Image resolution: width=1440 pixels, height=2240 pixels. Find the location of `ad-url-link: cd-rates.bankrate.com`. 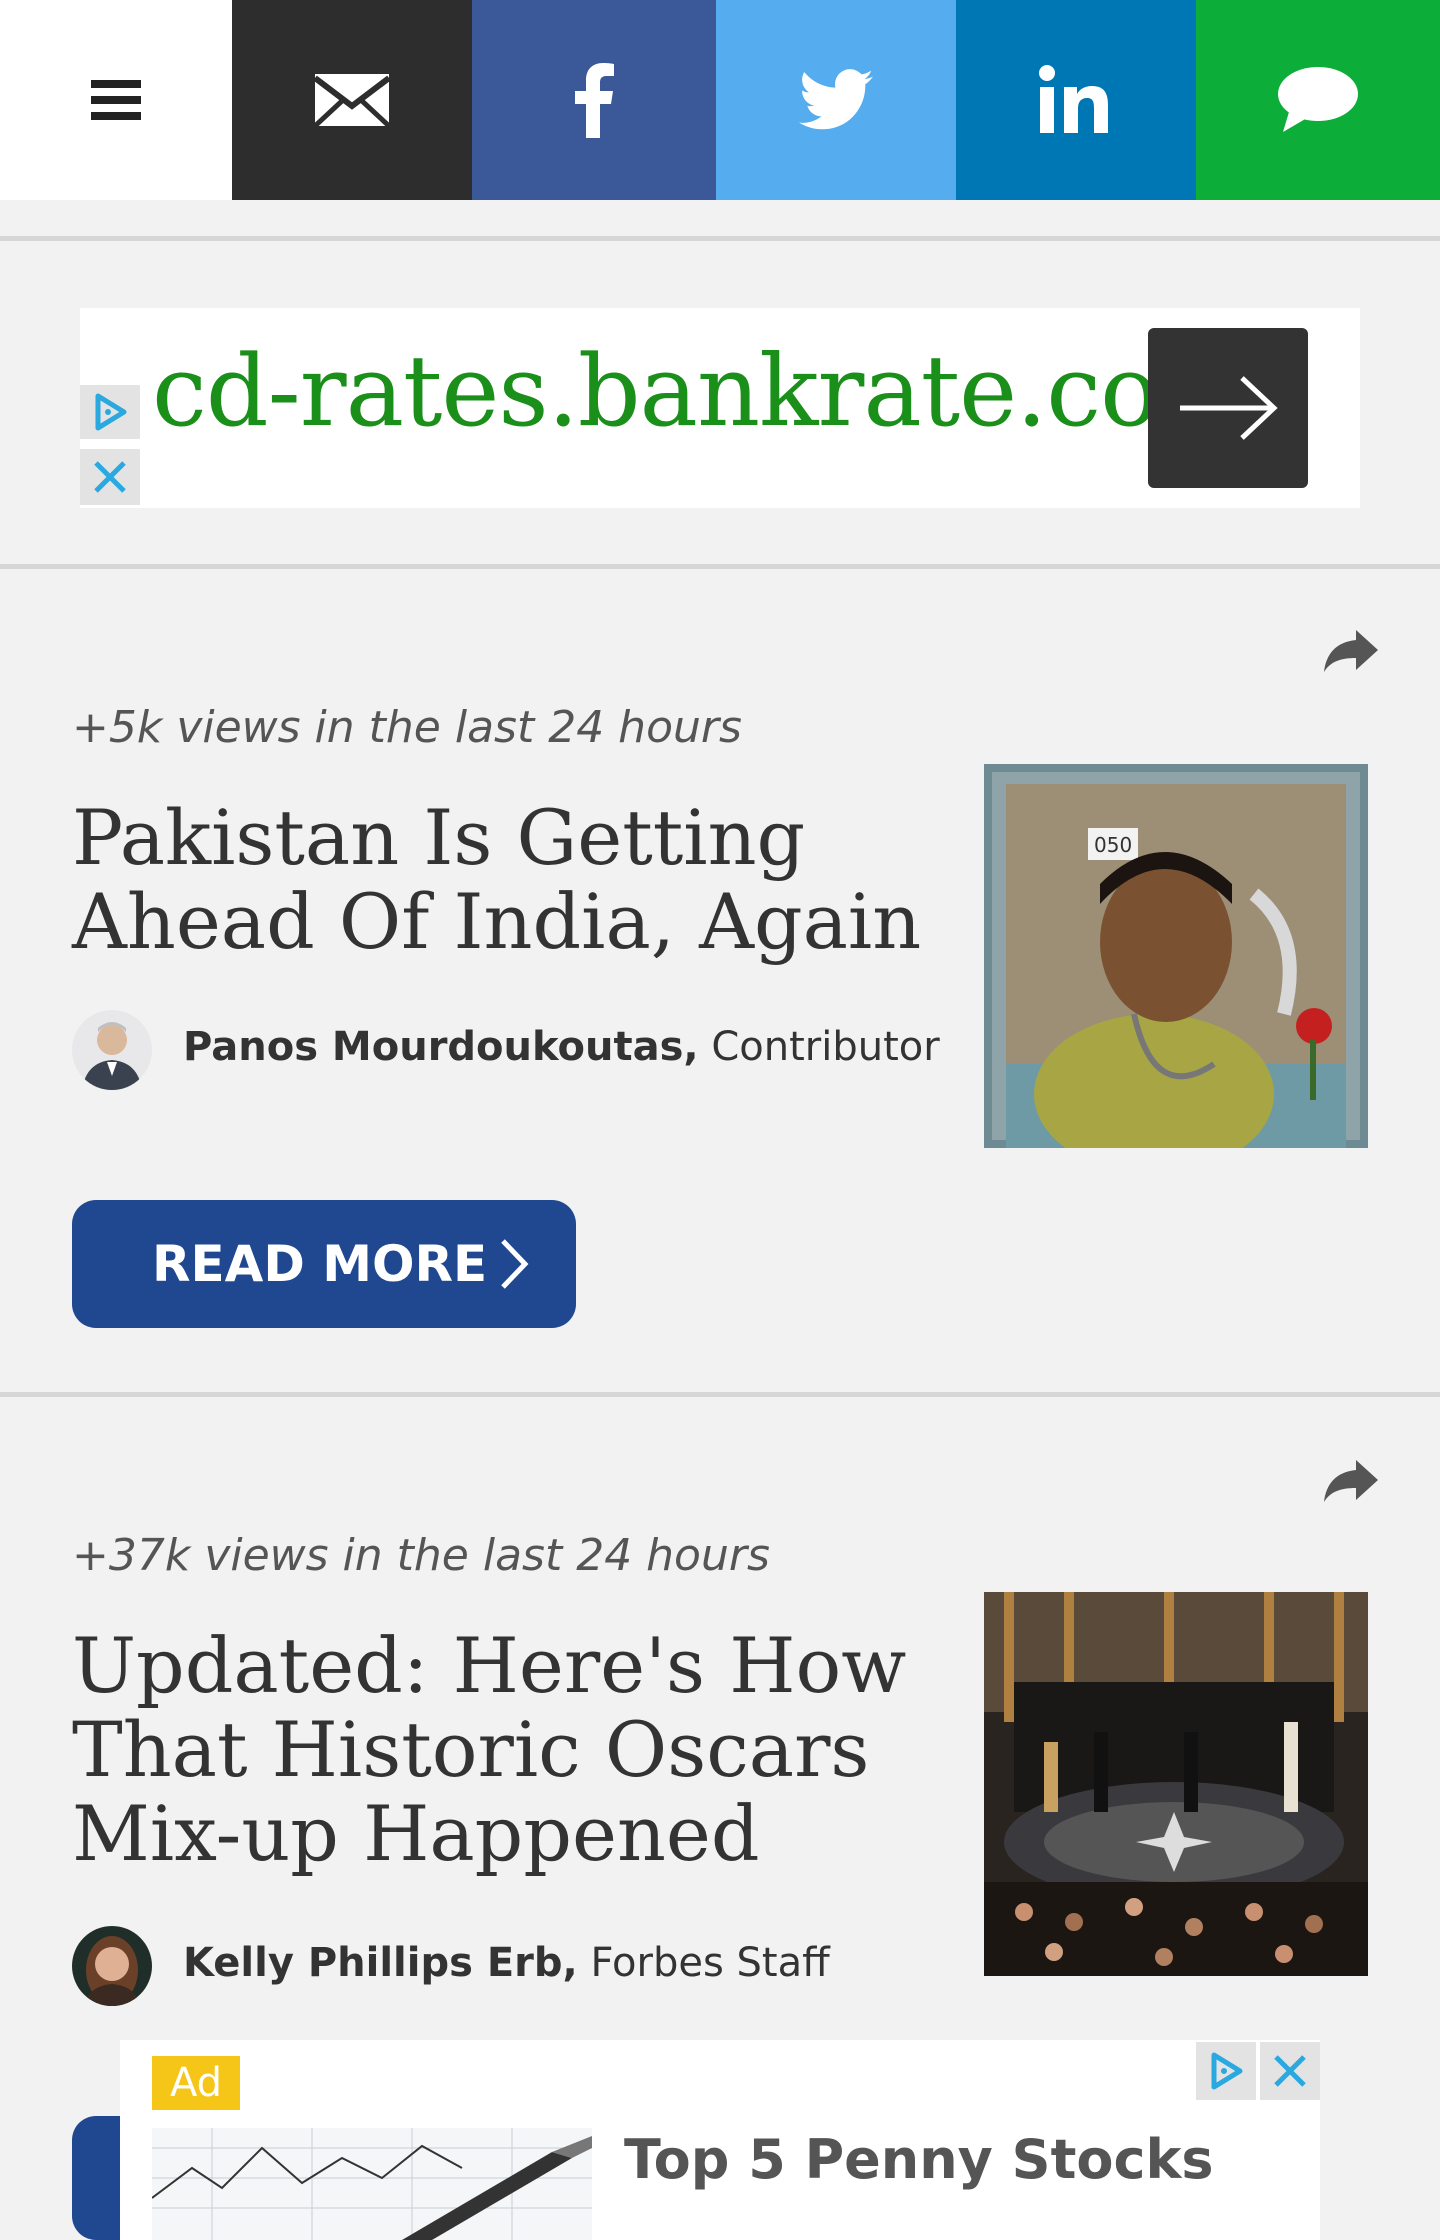

ad-url-link: cd-rates.bankrate.com is located at coordinates (701, 392).